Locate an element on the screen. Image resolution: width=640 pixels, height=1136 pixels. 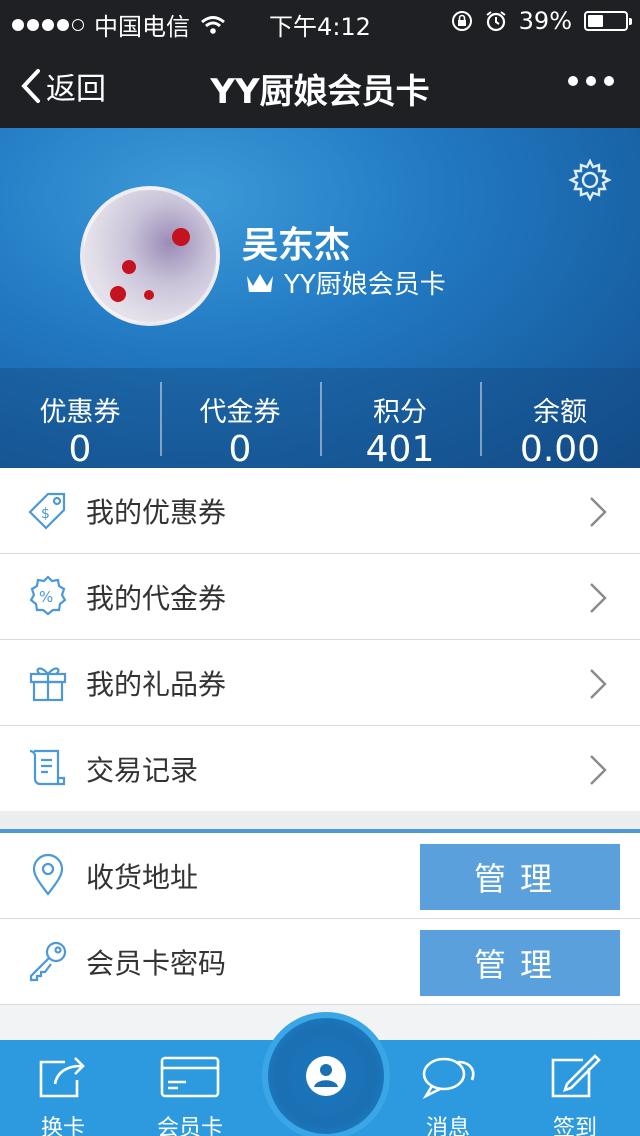
battery-percent: 39% is located at coordinates (545, 21).